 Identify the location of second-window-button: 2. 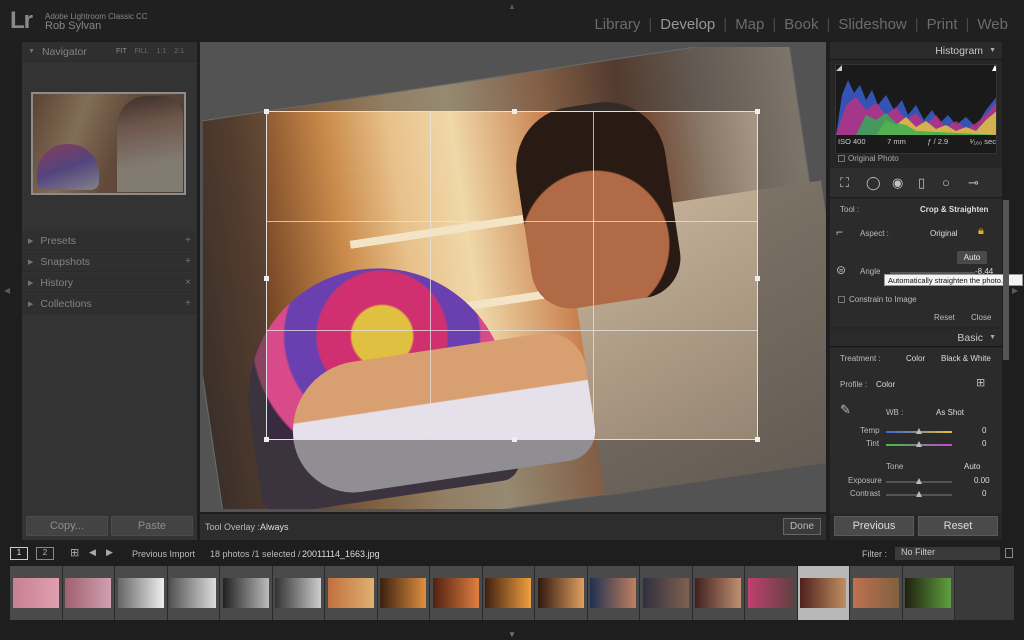
(45, 553).